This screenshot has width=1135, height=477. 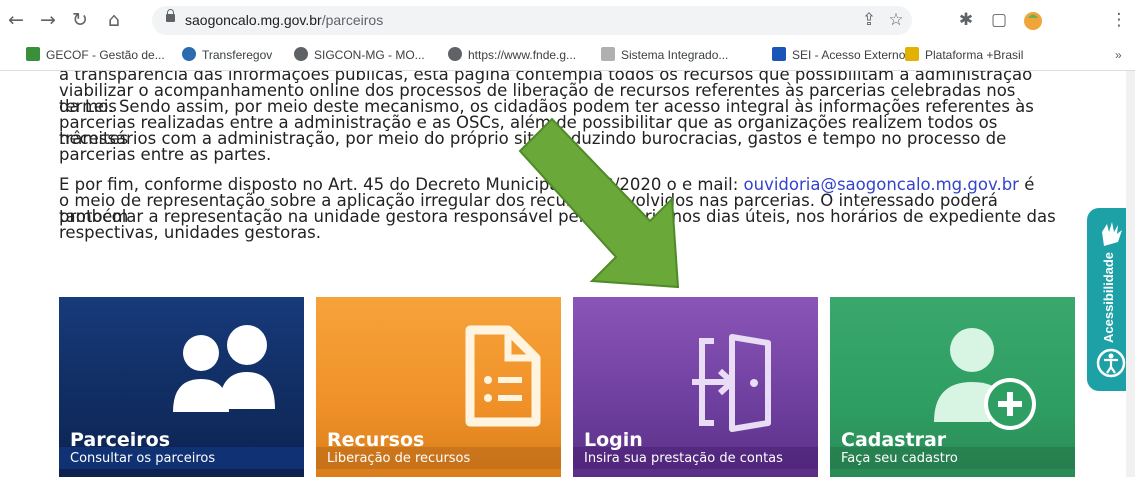 I want to click on back-arrow-icon: ←, so click(x=16, y=20).